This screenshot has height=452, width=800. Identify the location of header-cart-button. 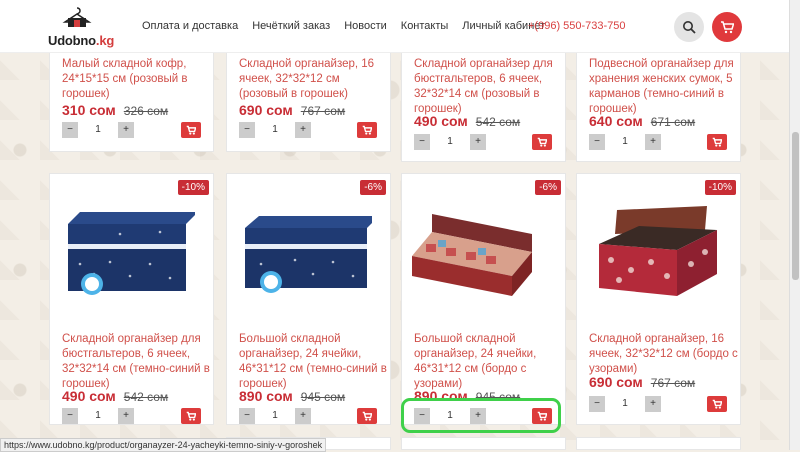
(727, 27).